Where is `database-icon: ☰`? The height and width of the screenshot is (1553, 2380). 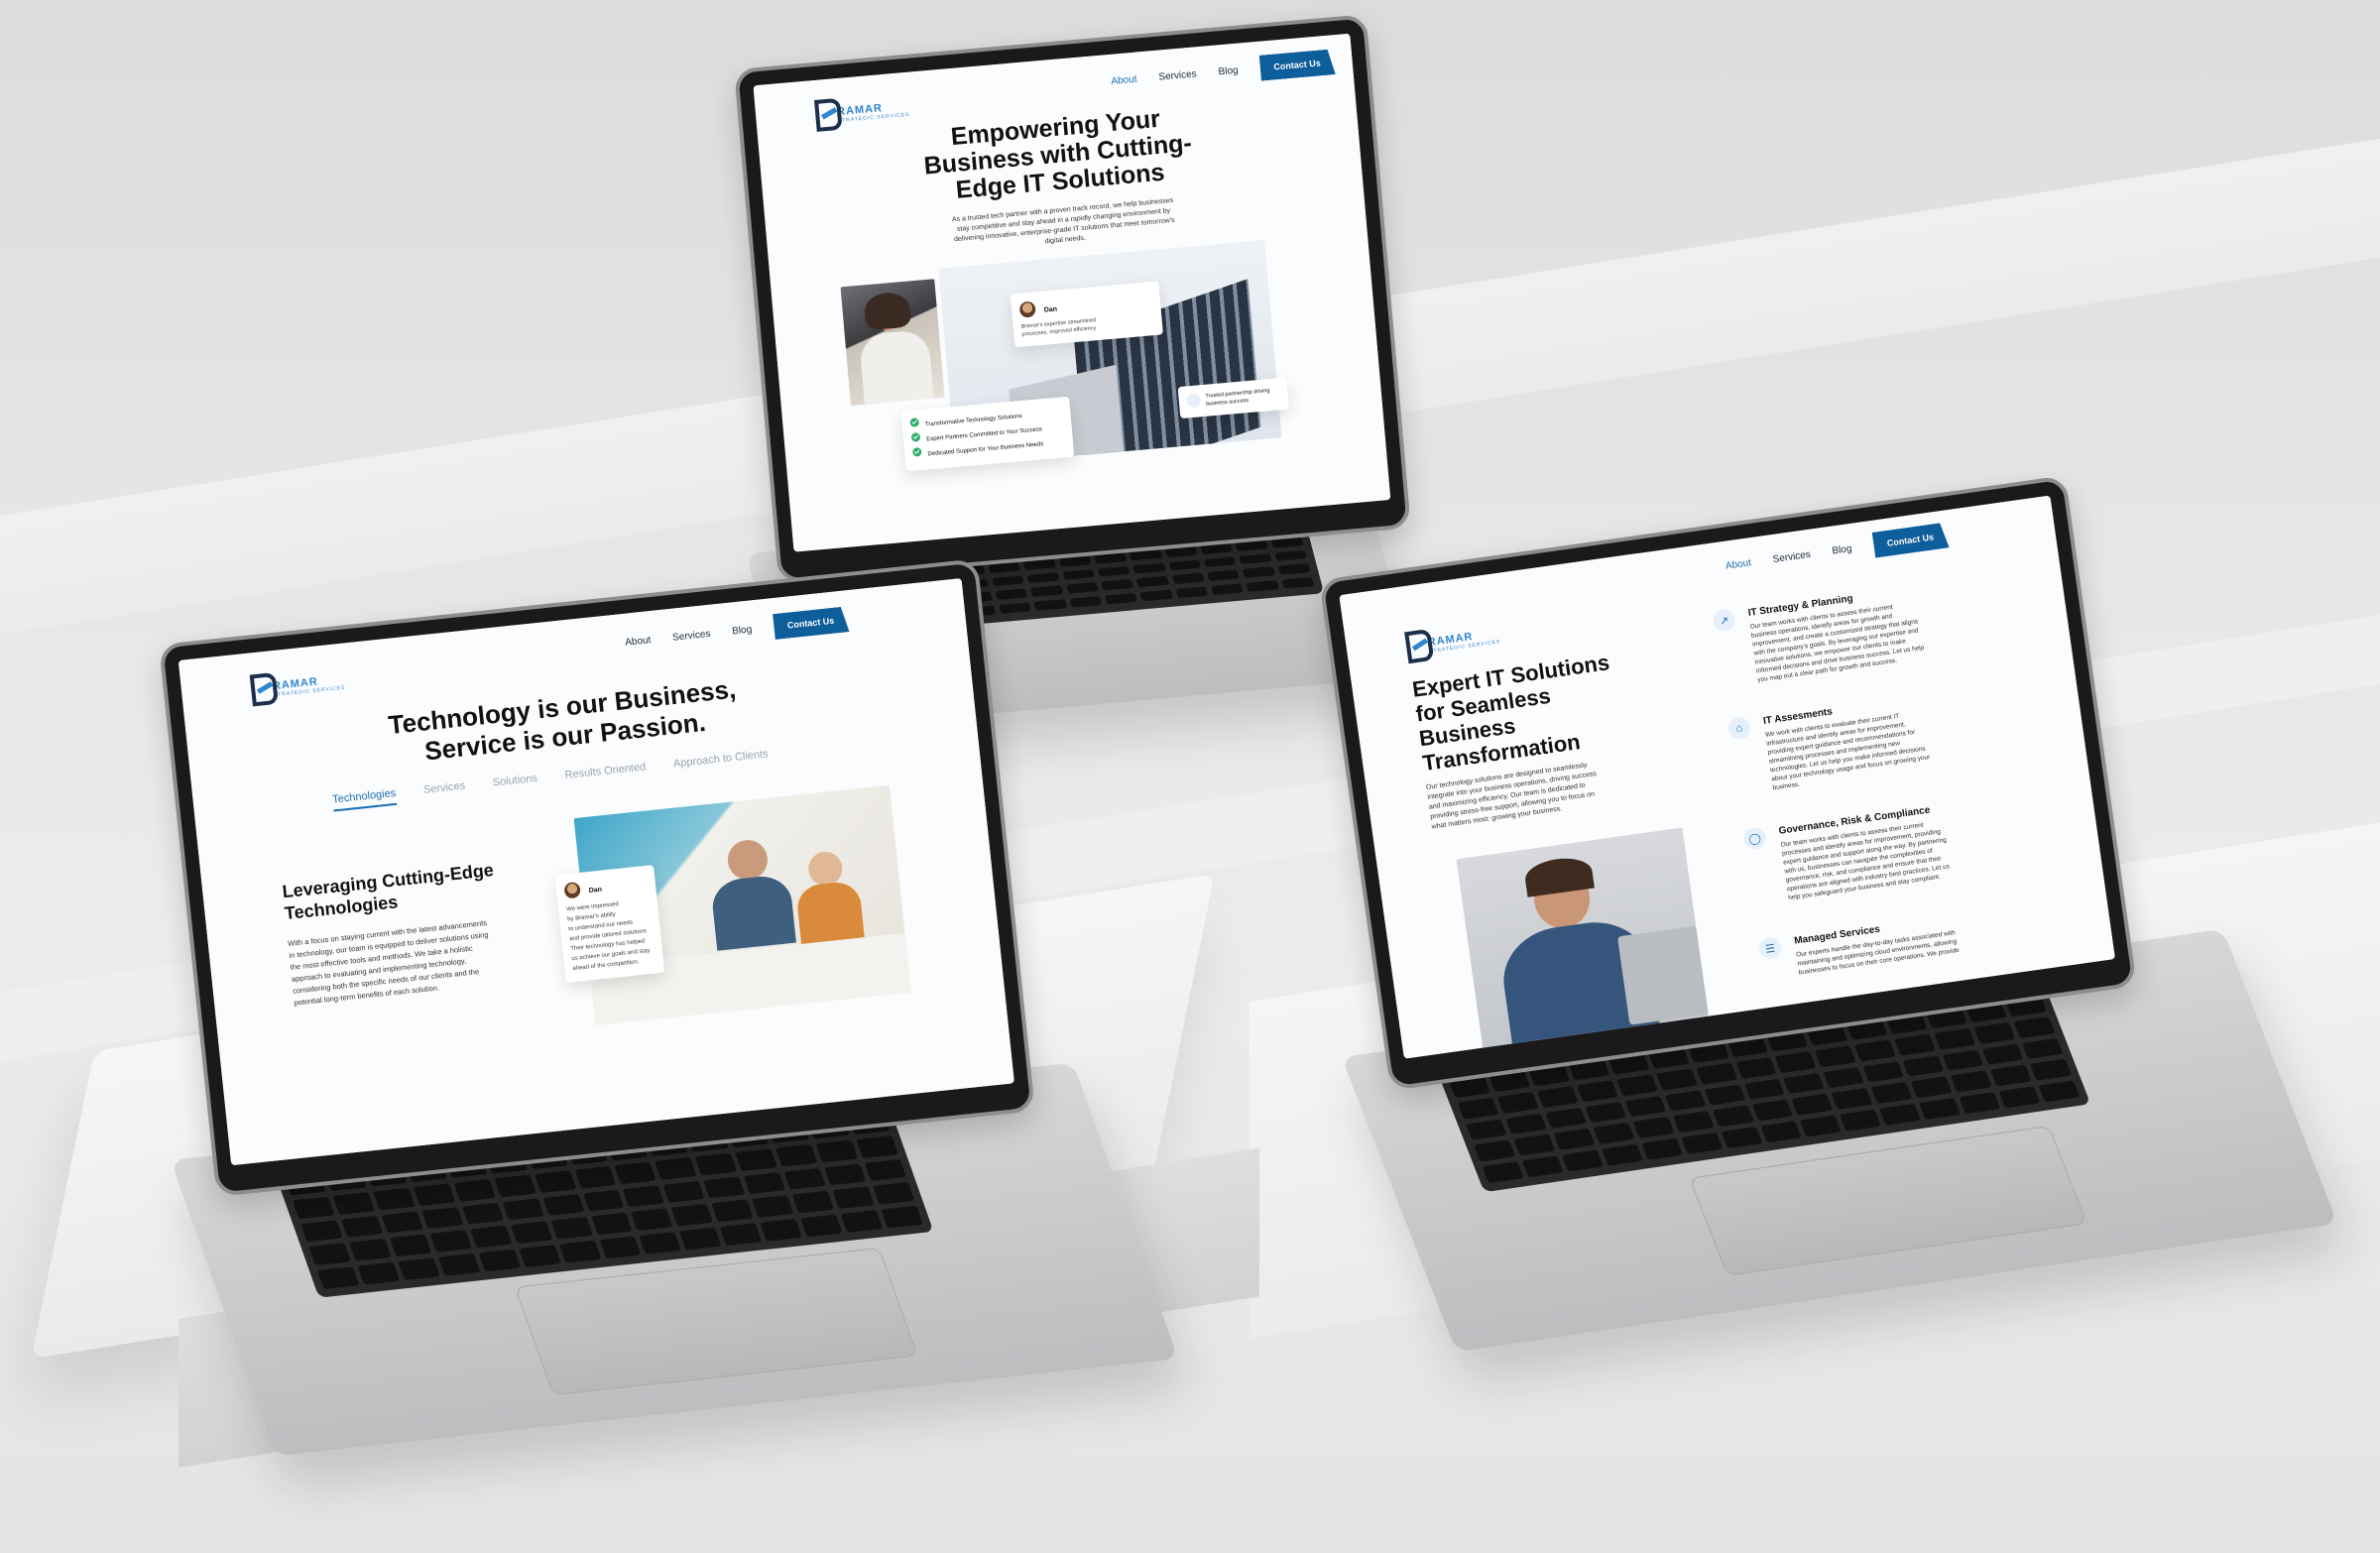
database-icon: ☰ is located at coordinates (1770, 948).